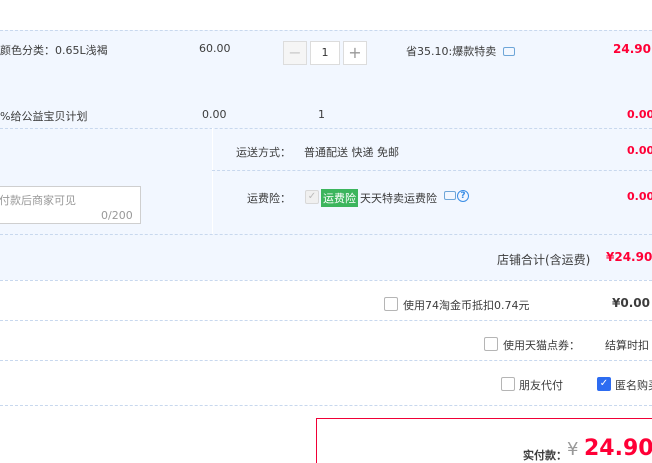 The image size is (652, 463). What do you see at coordinates (269, 198) in the screenshot?
I see `insurance-label: 运费险：` at bounding box center [269, 198].